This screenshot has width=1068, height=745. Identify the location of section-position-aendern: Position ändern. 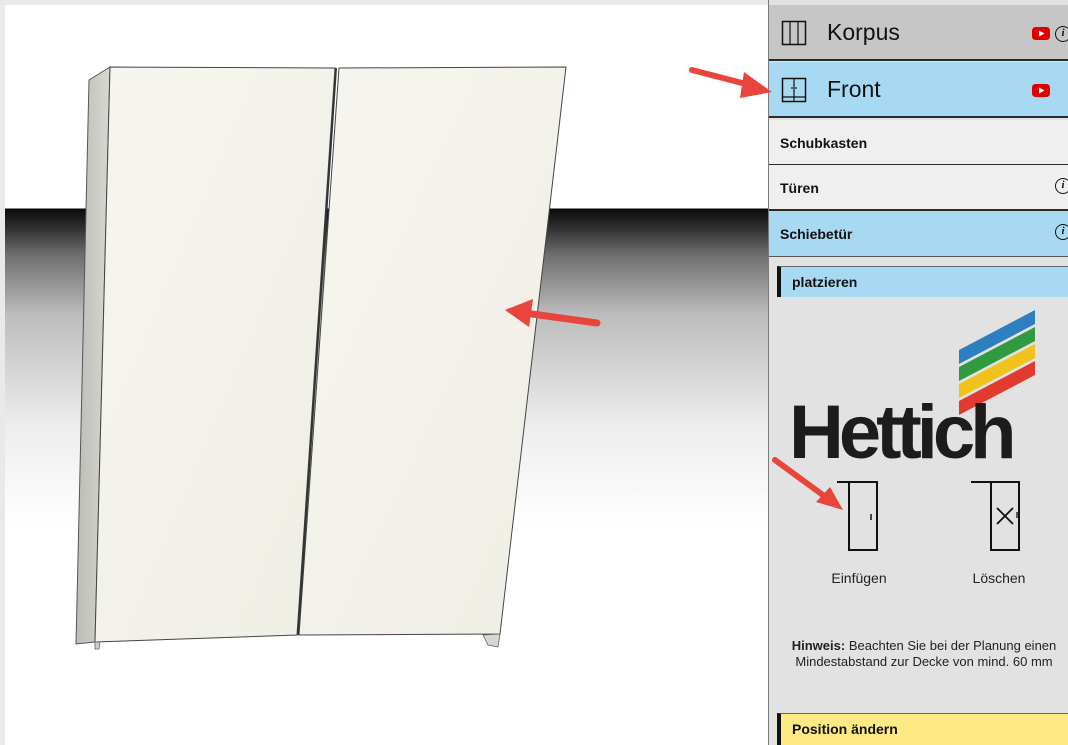
(922, 729).